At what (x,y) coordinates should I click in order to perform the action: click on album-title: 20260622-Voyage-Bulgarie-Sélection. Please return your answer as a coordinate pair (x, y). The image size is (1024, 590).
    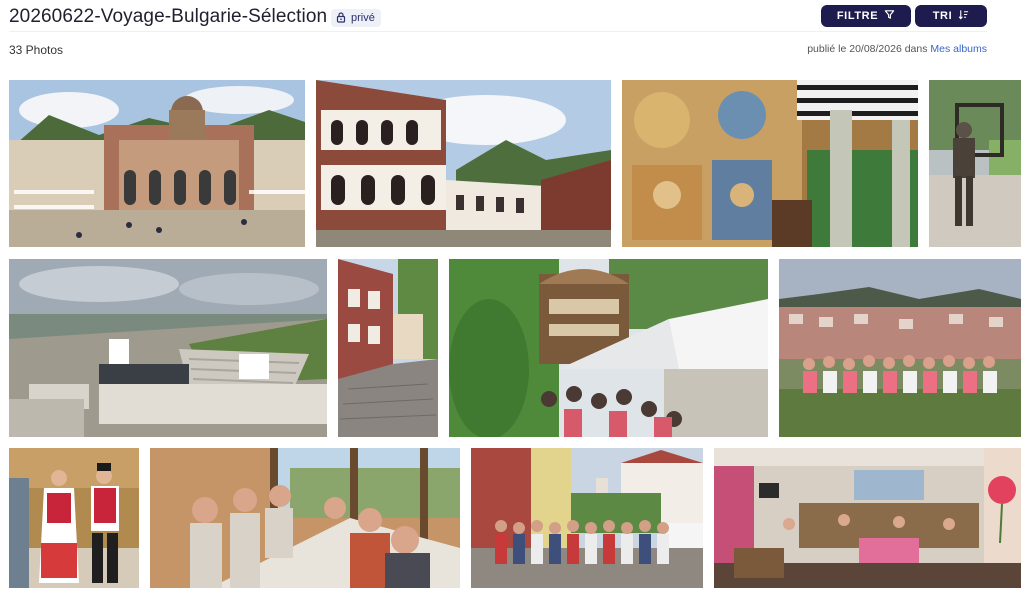
    Looking at the image, I should click on (168, 16).